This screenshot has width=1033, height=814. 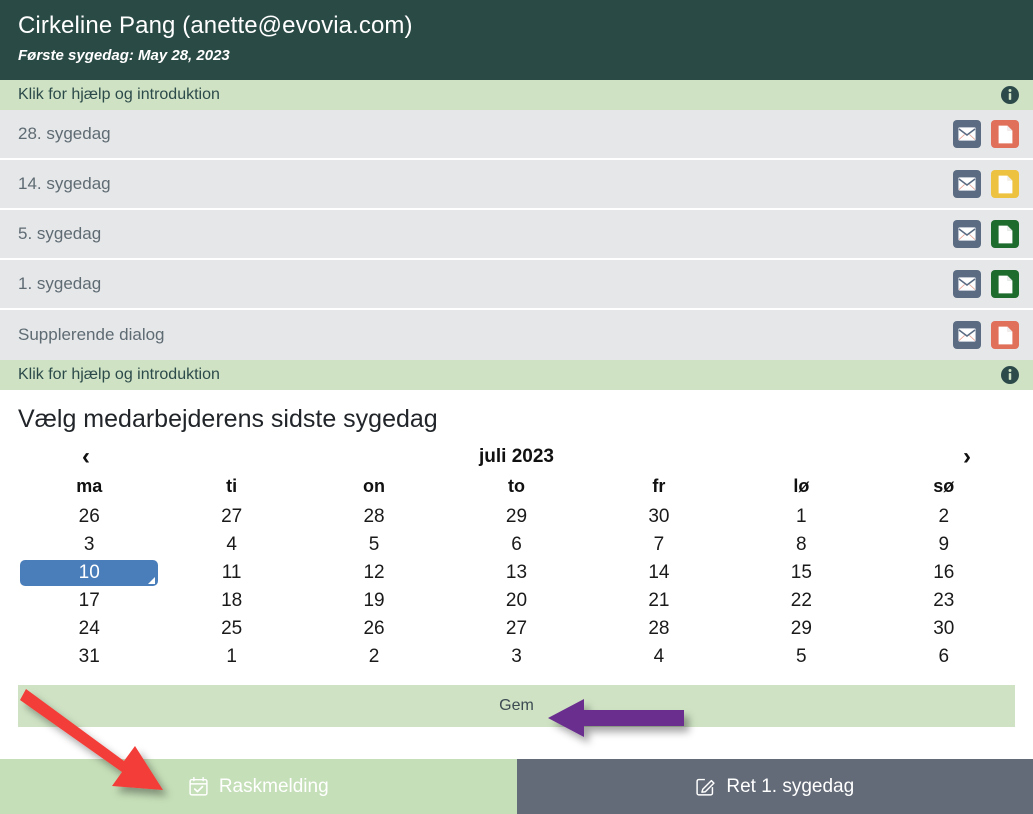 I want to click on calendar-day-cell: 7, so click(x=659, y=545).